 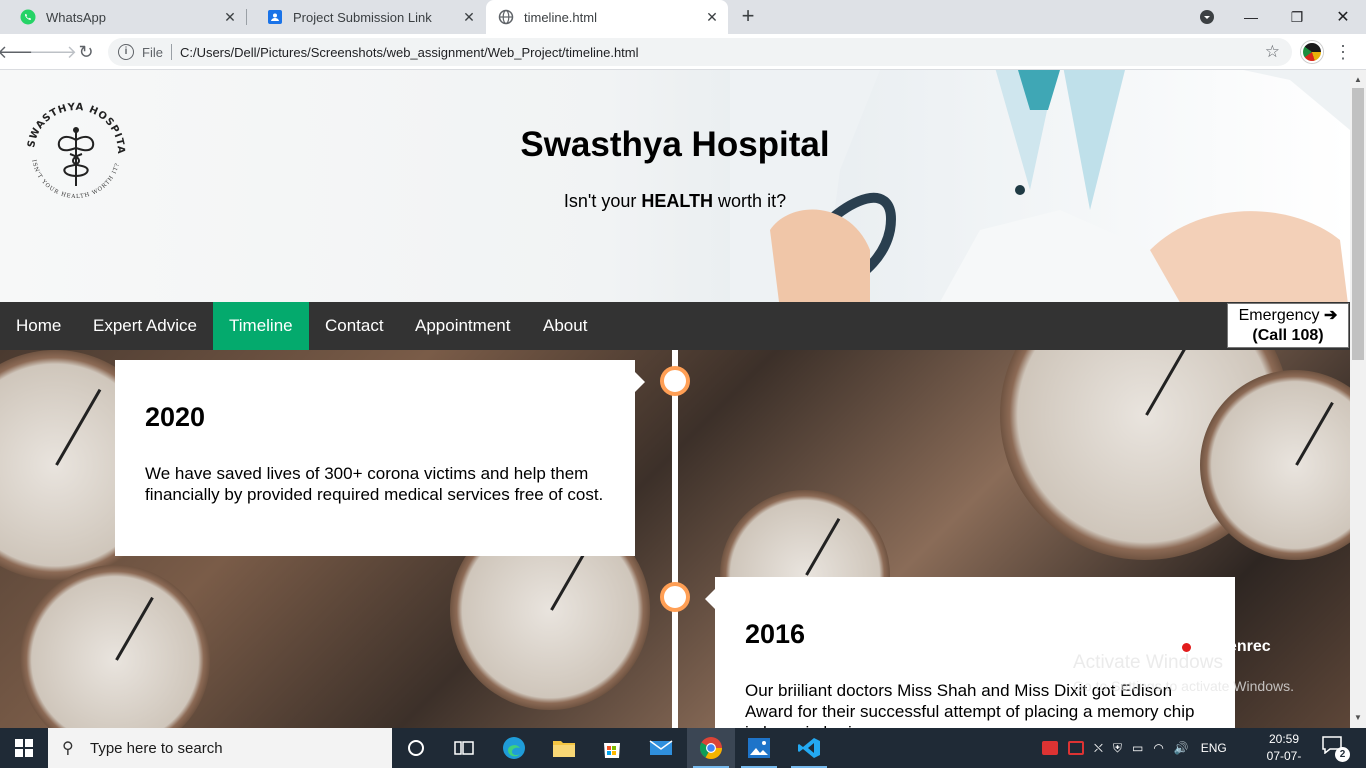 I want to click on tab-title: WhatsApp, so click(x=76, y=17).